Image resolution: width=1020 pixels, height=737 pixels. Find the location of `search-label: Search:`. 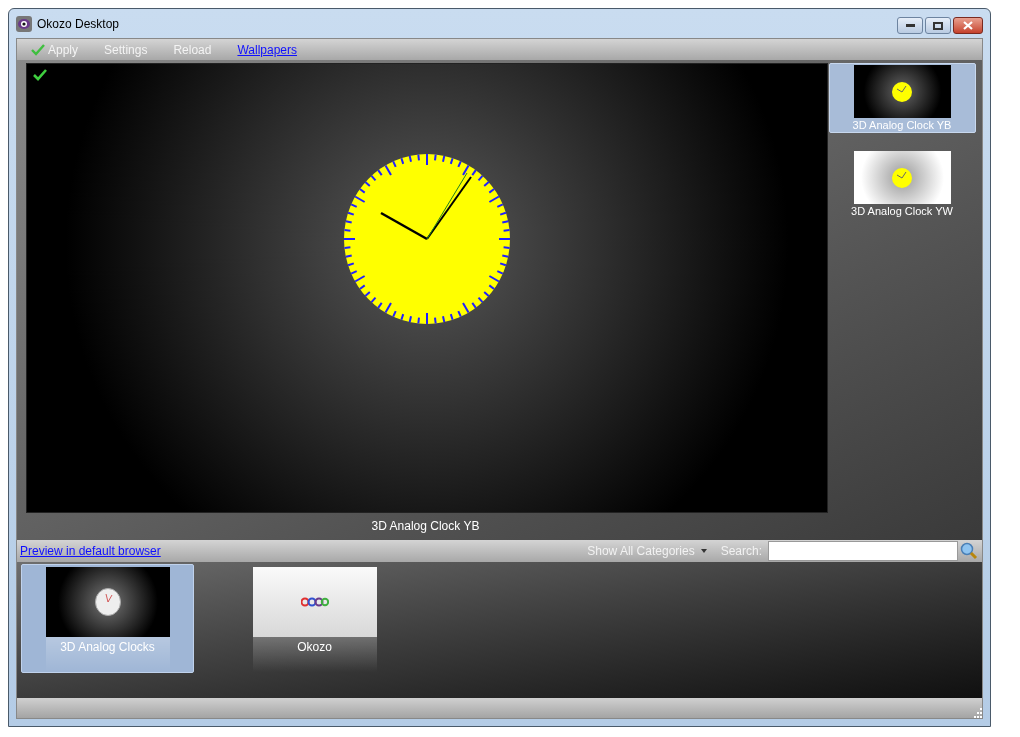

search-label: Search: is located at coordinates (741, 551).